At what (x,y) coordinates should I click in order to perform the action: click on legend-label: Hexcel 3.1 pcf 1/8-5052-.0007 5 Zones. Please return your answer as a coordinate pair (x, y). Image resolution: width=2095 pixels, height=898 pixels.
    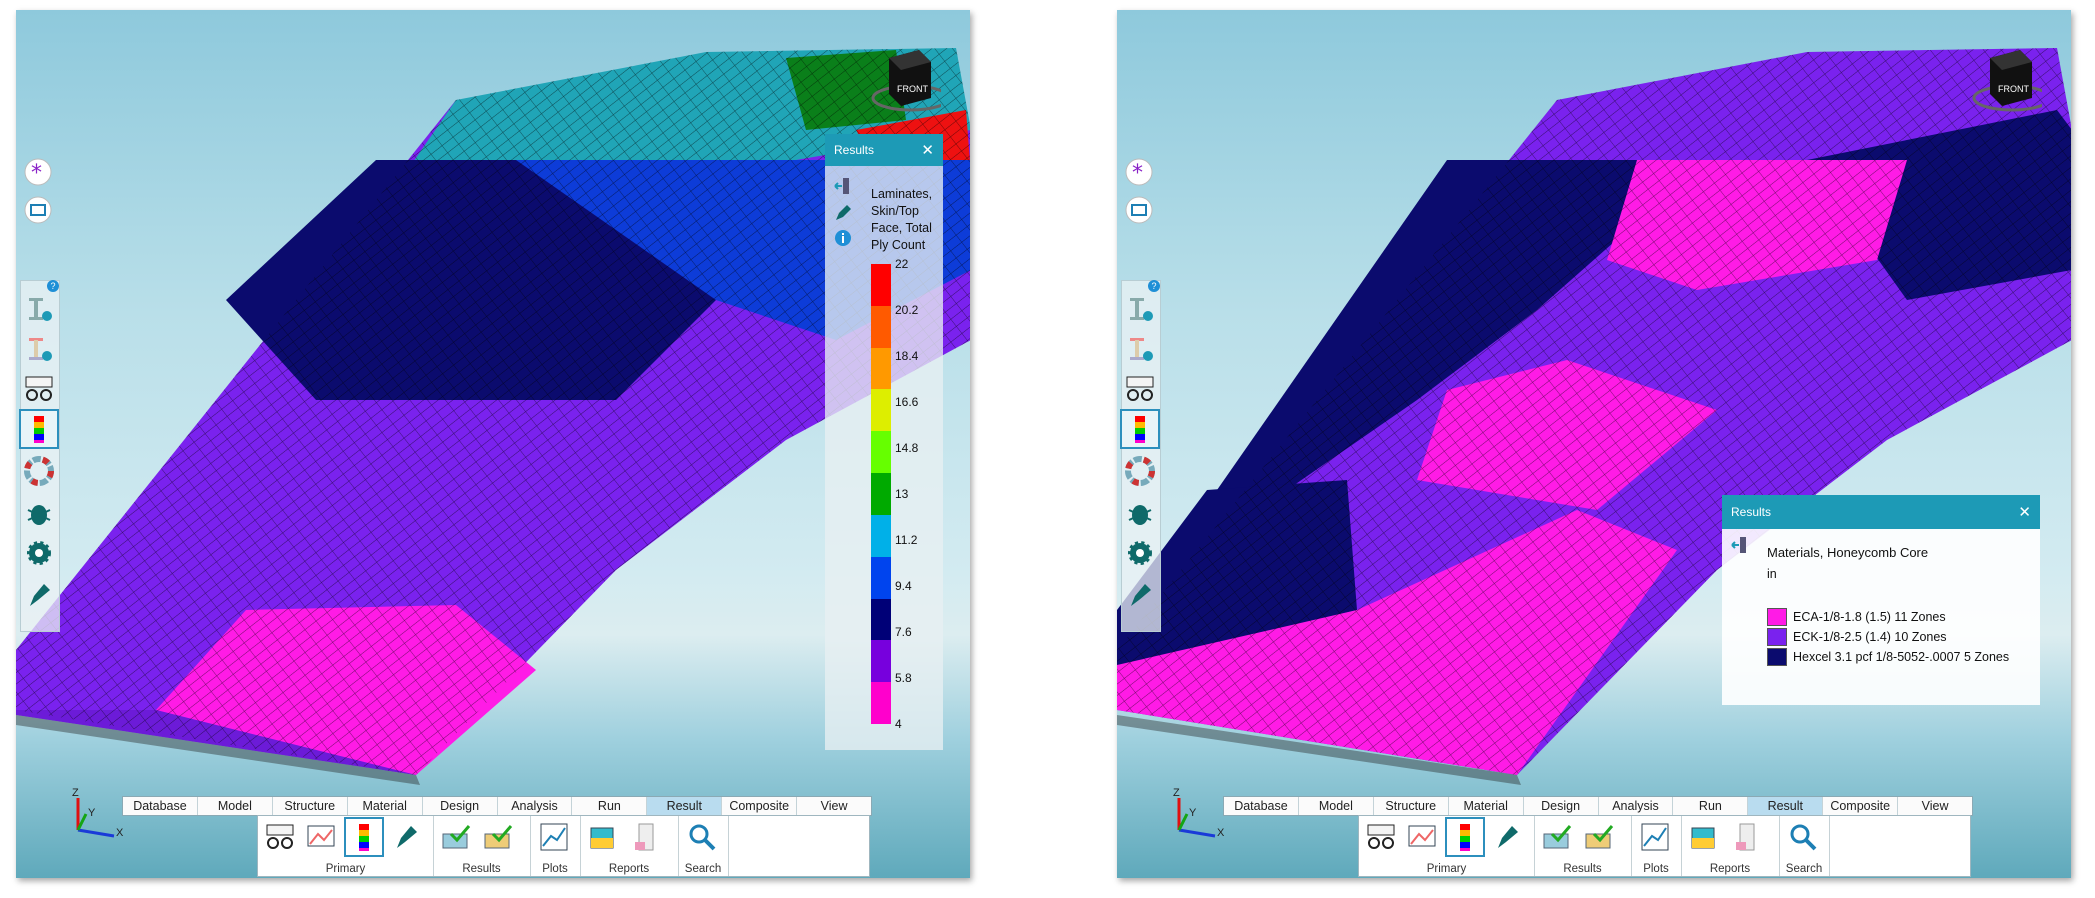
    Looking at the image, I should click on (1901, 657).